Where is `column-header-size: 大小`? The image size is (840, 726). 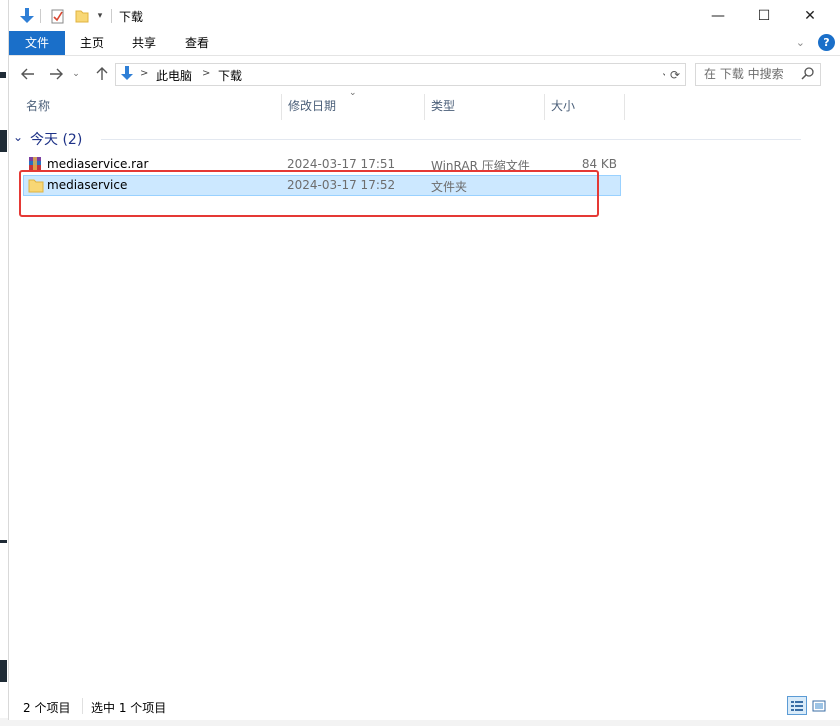 column-header-size: 大小 is located at coordinates (585, 107).